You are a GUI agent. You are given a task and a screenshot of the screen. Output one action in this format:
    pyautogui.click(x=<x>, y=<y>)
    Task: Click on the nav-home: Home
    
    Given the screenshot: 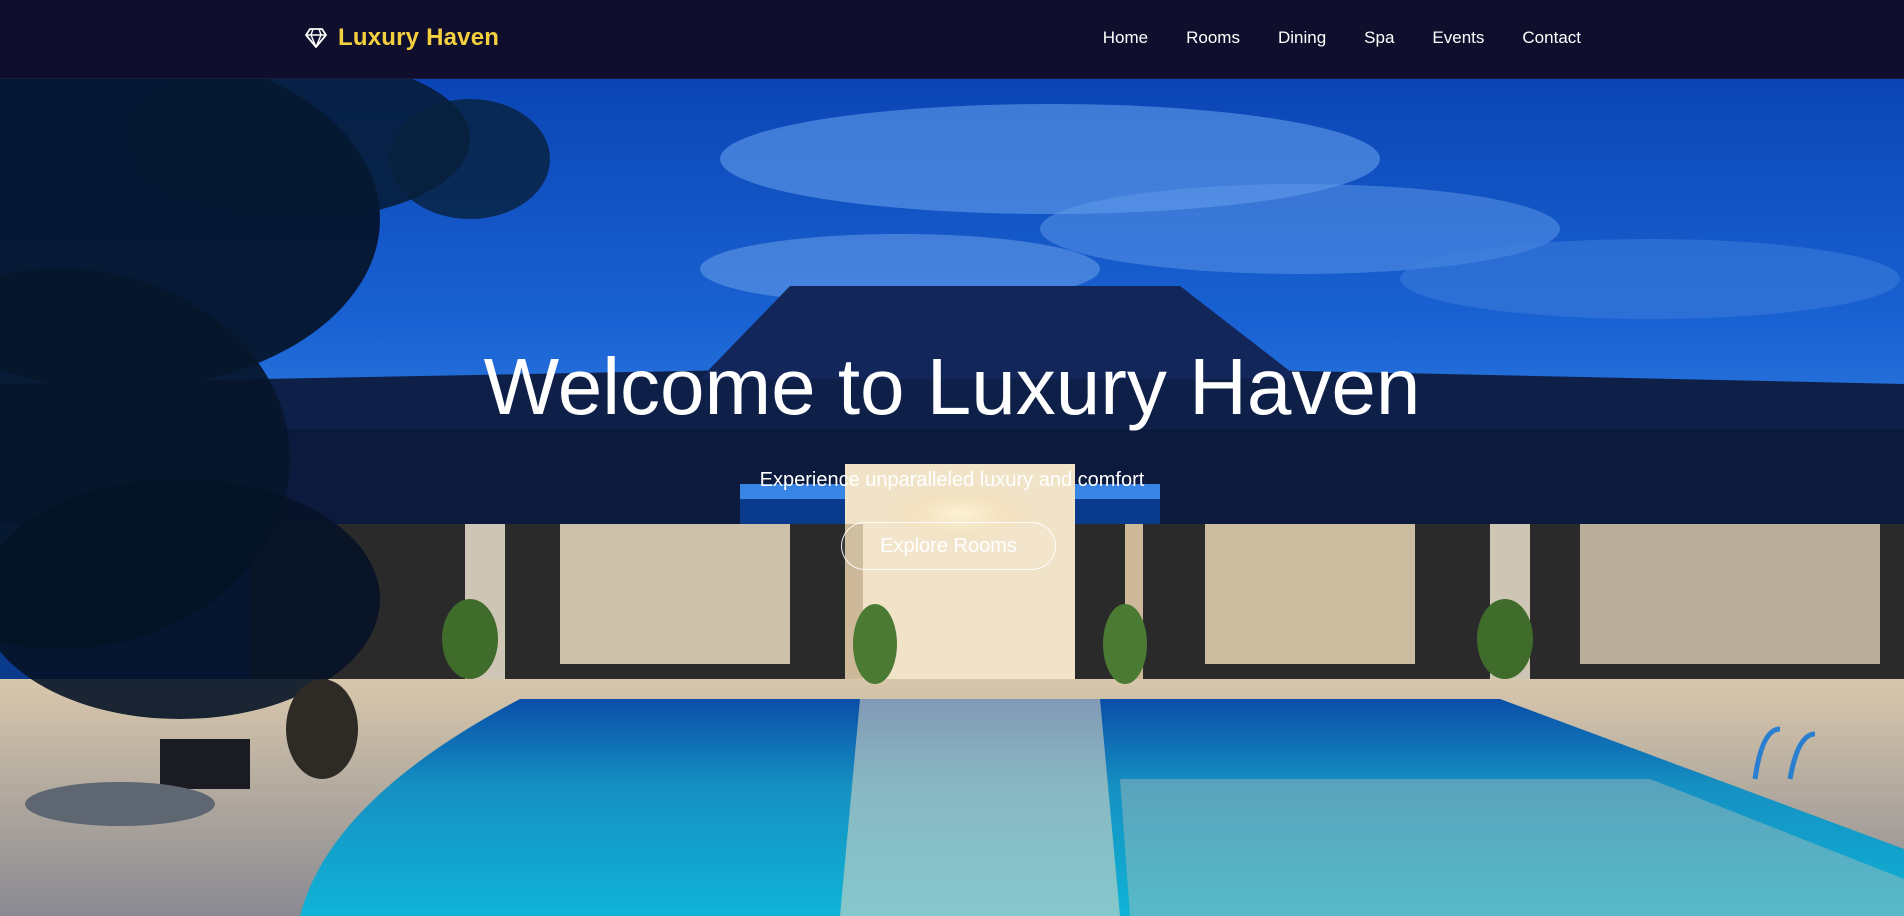 What is the action you would take?
    pyautogui.click(x=1125, y=37)
    